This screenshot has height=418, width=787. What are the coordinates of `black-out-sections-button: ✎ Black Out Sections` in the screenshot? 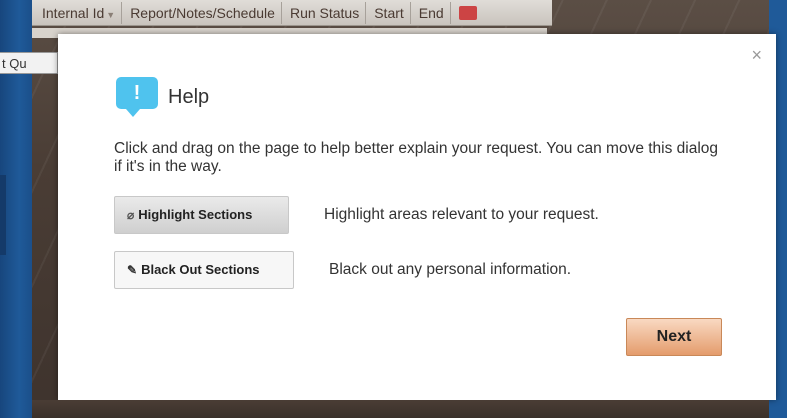 It's located at (204, 270).